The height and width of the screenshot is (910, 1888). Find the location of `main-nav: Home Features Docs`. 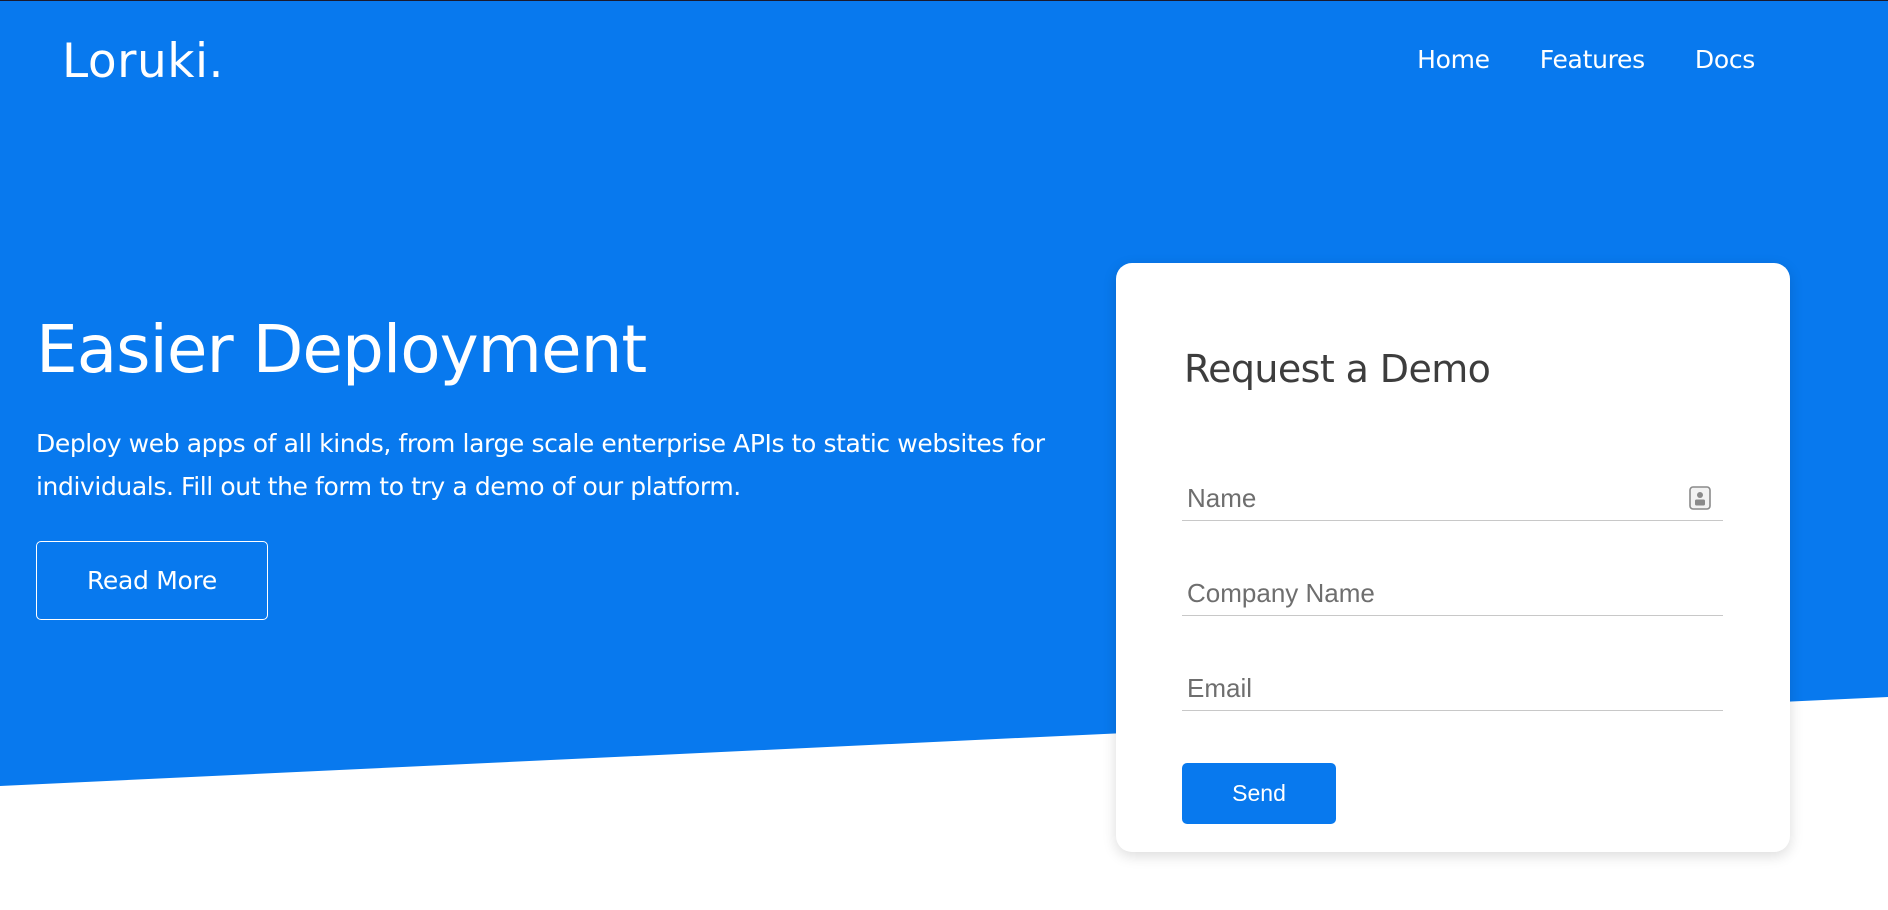

main-nav: Home Features Docs is located at coordinates (1586, 60).